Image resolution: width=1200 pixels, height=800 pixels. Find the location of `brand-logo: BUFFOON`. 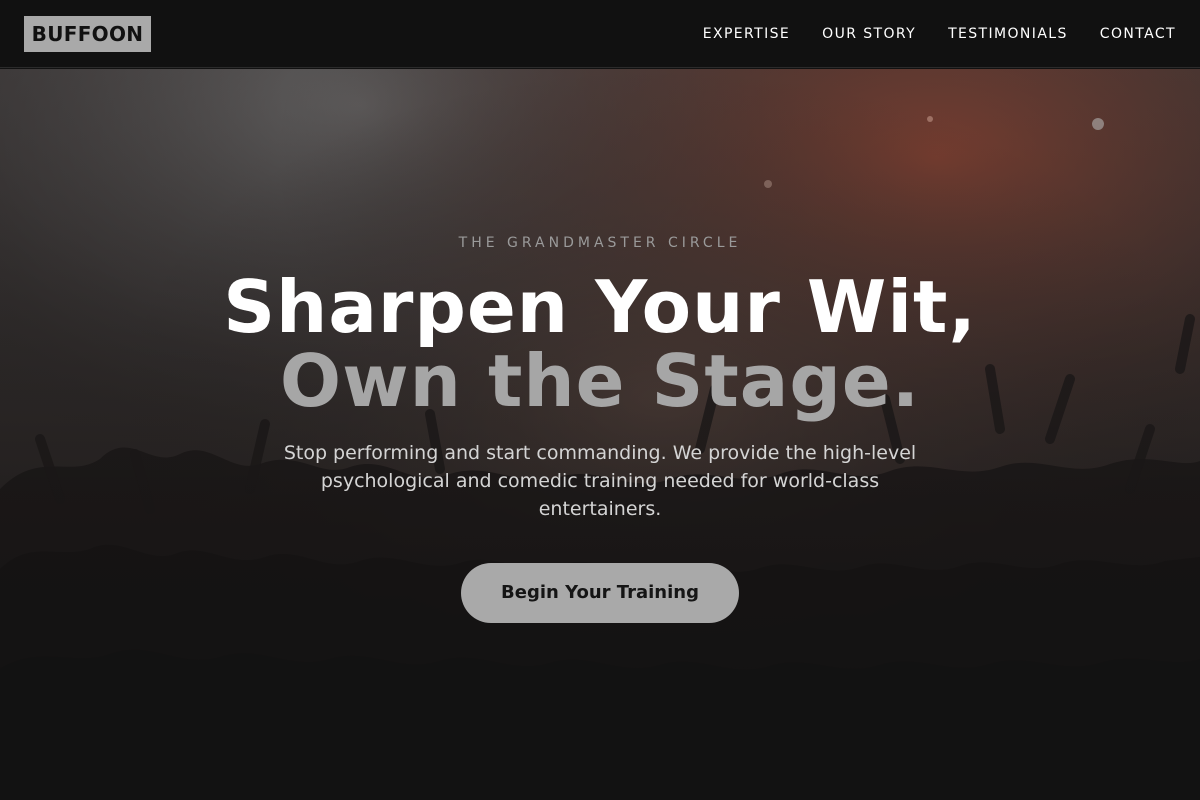

brand-logo: BUFFOON is located at coordinates (87, 34).